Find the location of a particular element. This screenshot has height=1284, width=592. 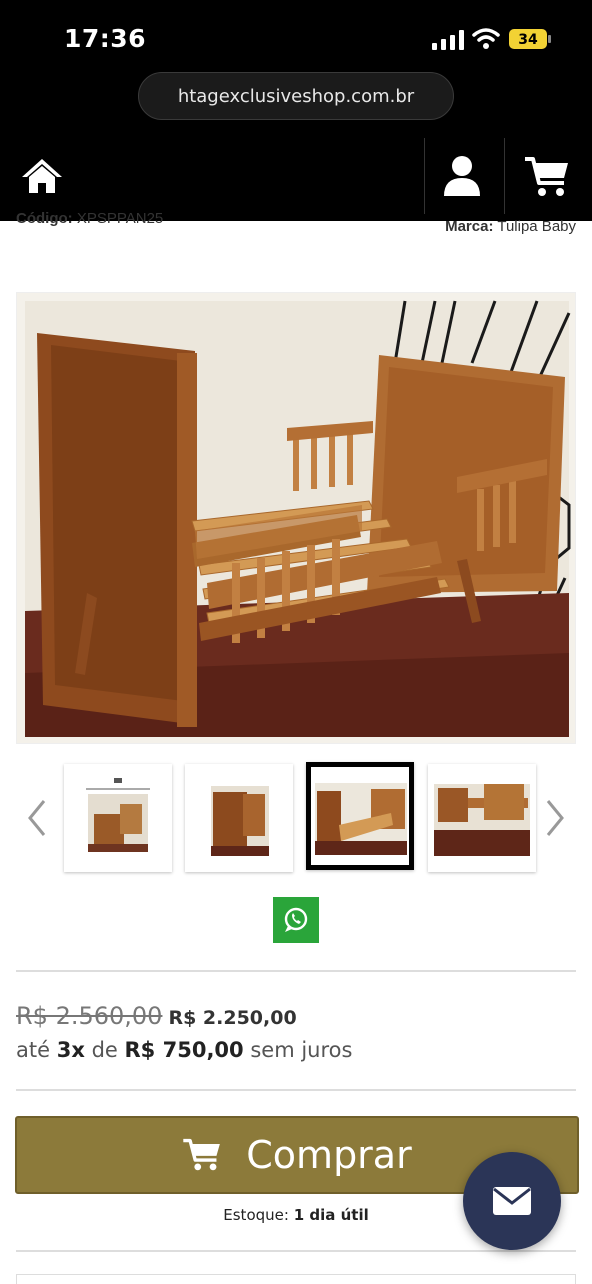

browser-url-area: htagexclusiveshop.com.br is located at coordinates (296, 105).